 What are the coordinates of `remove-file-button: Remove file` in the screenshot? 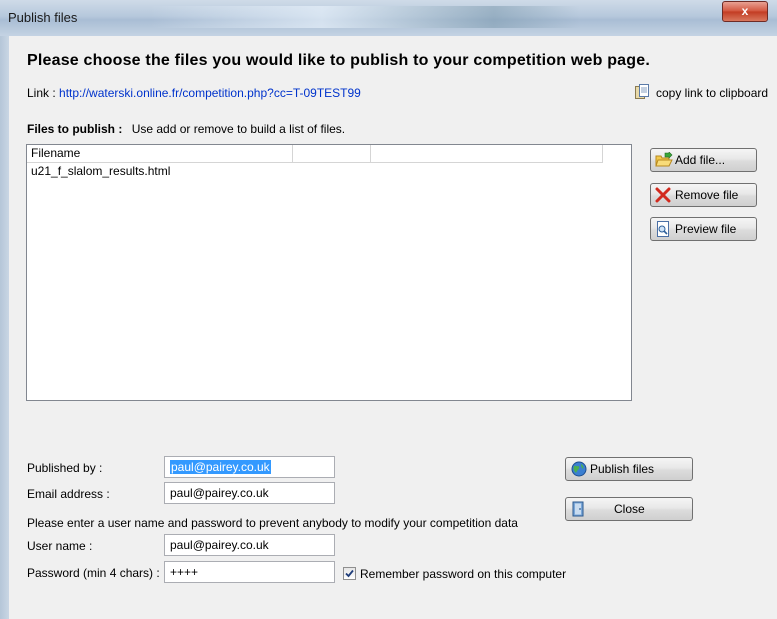 It's located at (703, 195).